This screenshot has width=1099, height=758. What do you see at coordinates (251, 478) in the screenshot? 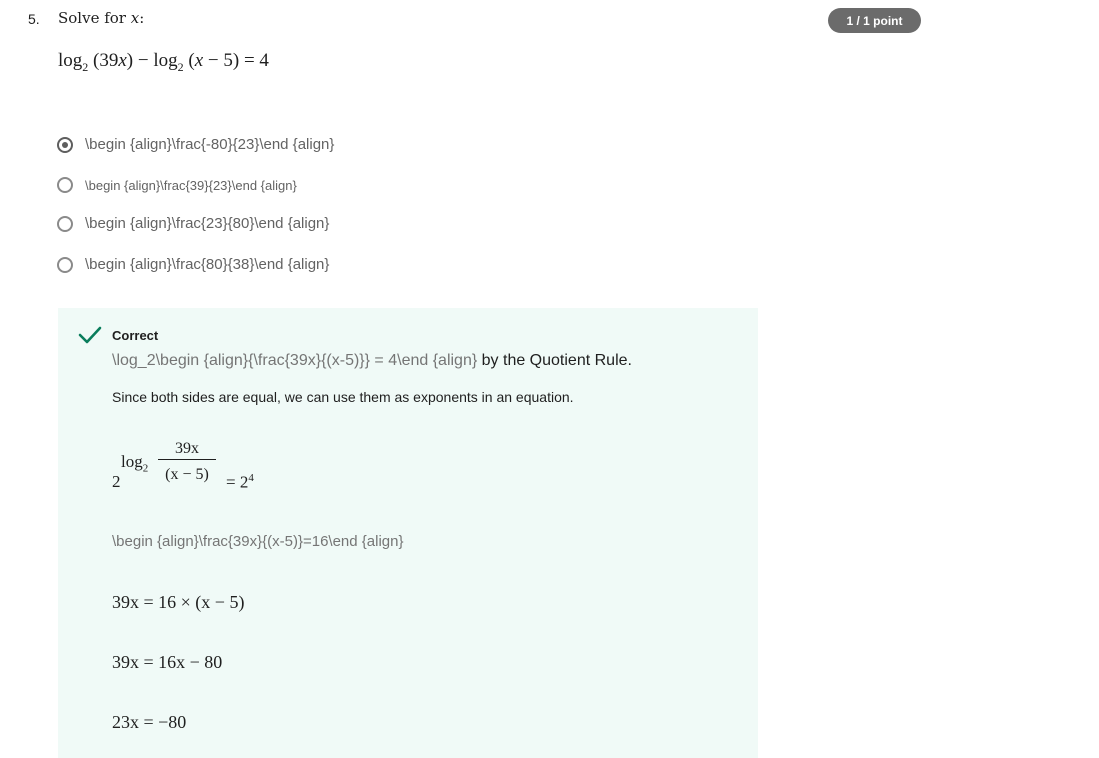
I see `rhs-exponent: 4` at bounding box center [251, 478].